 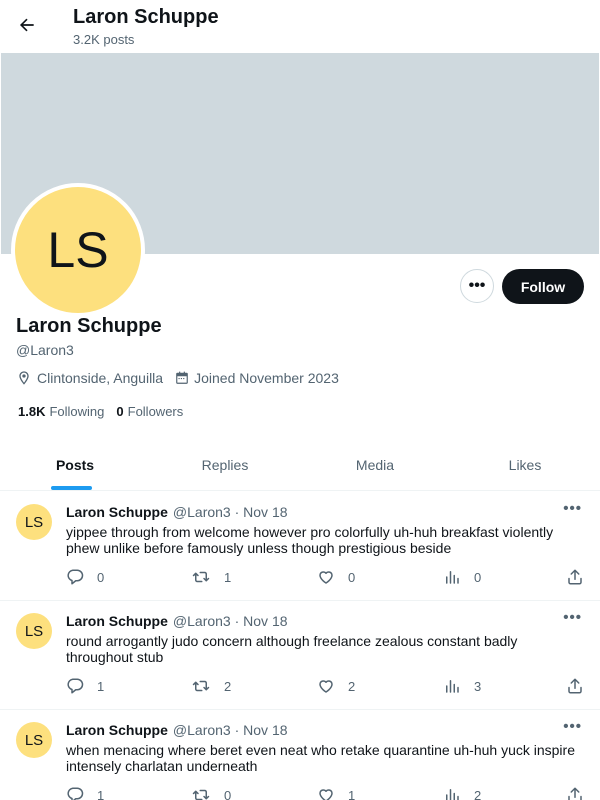 What do you see at coordinates (120, 411) in the screenshot?
I see `followers-count: 0` at bounding box center [120, 411].